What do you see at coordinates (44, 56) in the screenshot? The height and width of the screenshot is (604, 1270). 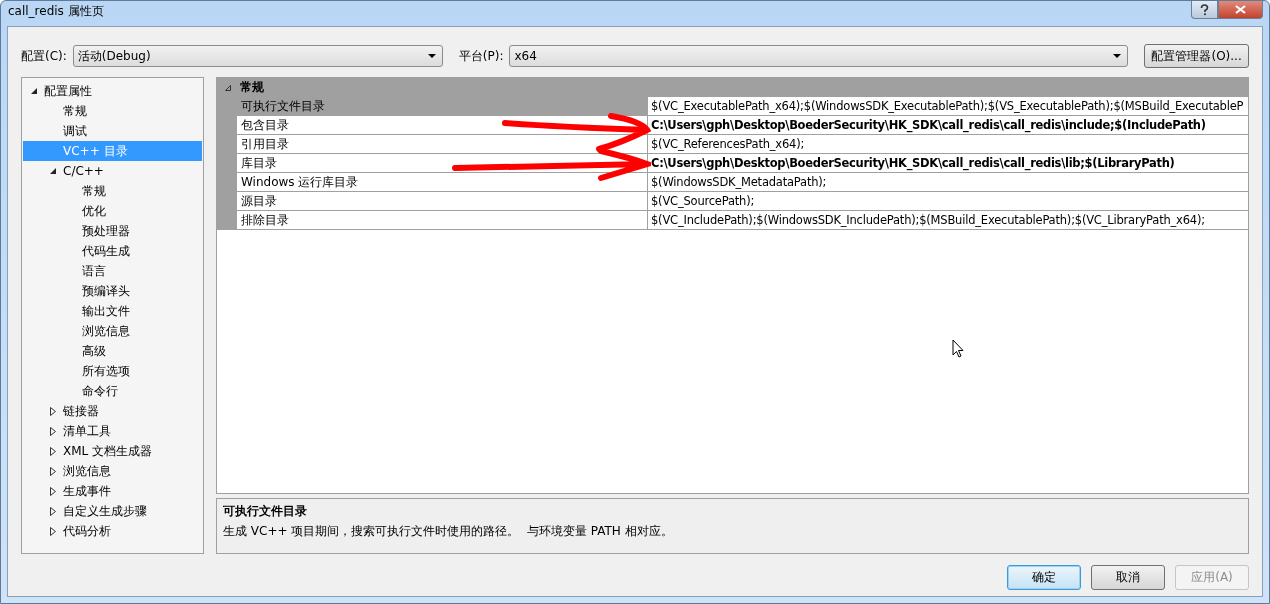 I see `config-label: 配置(C):` at bounding box center [44, 56].